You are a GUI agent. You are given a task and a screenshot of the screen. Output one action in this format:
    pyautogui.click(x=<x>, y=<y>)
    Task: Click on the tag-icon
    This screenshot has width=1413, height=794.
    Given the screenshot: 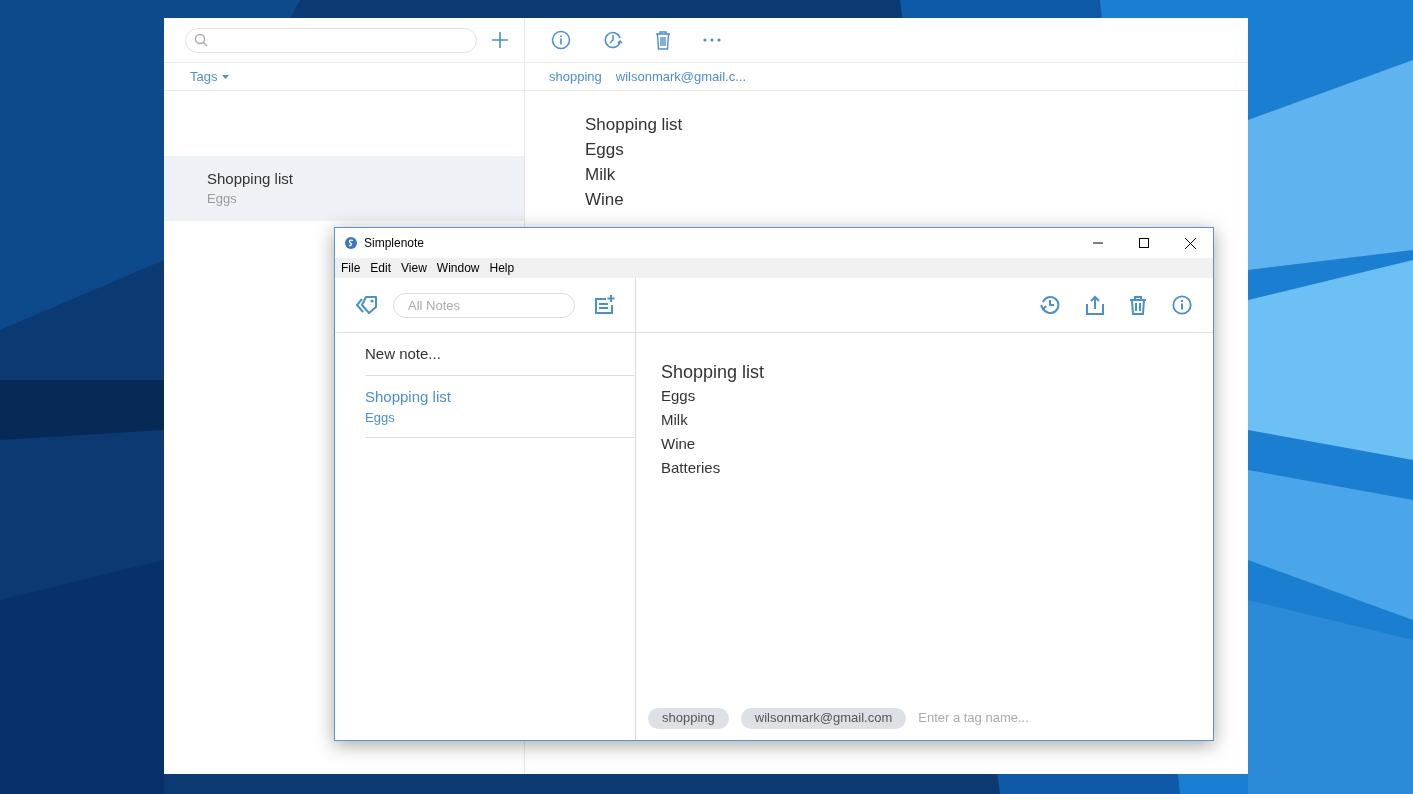 What is the action you would take?
    pyautogui.click(x=367, y=305)
    